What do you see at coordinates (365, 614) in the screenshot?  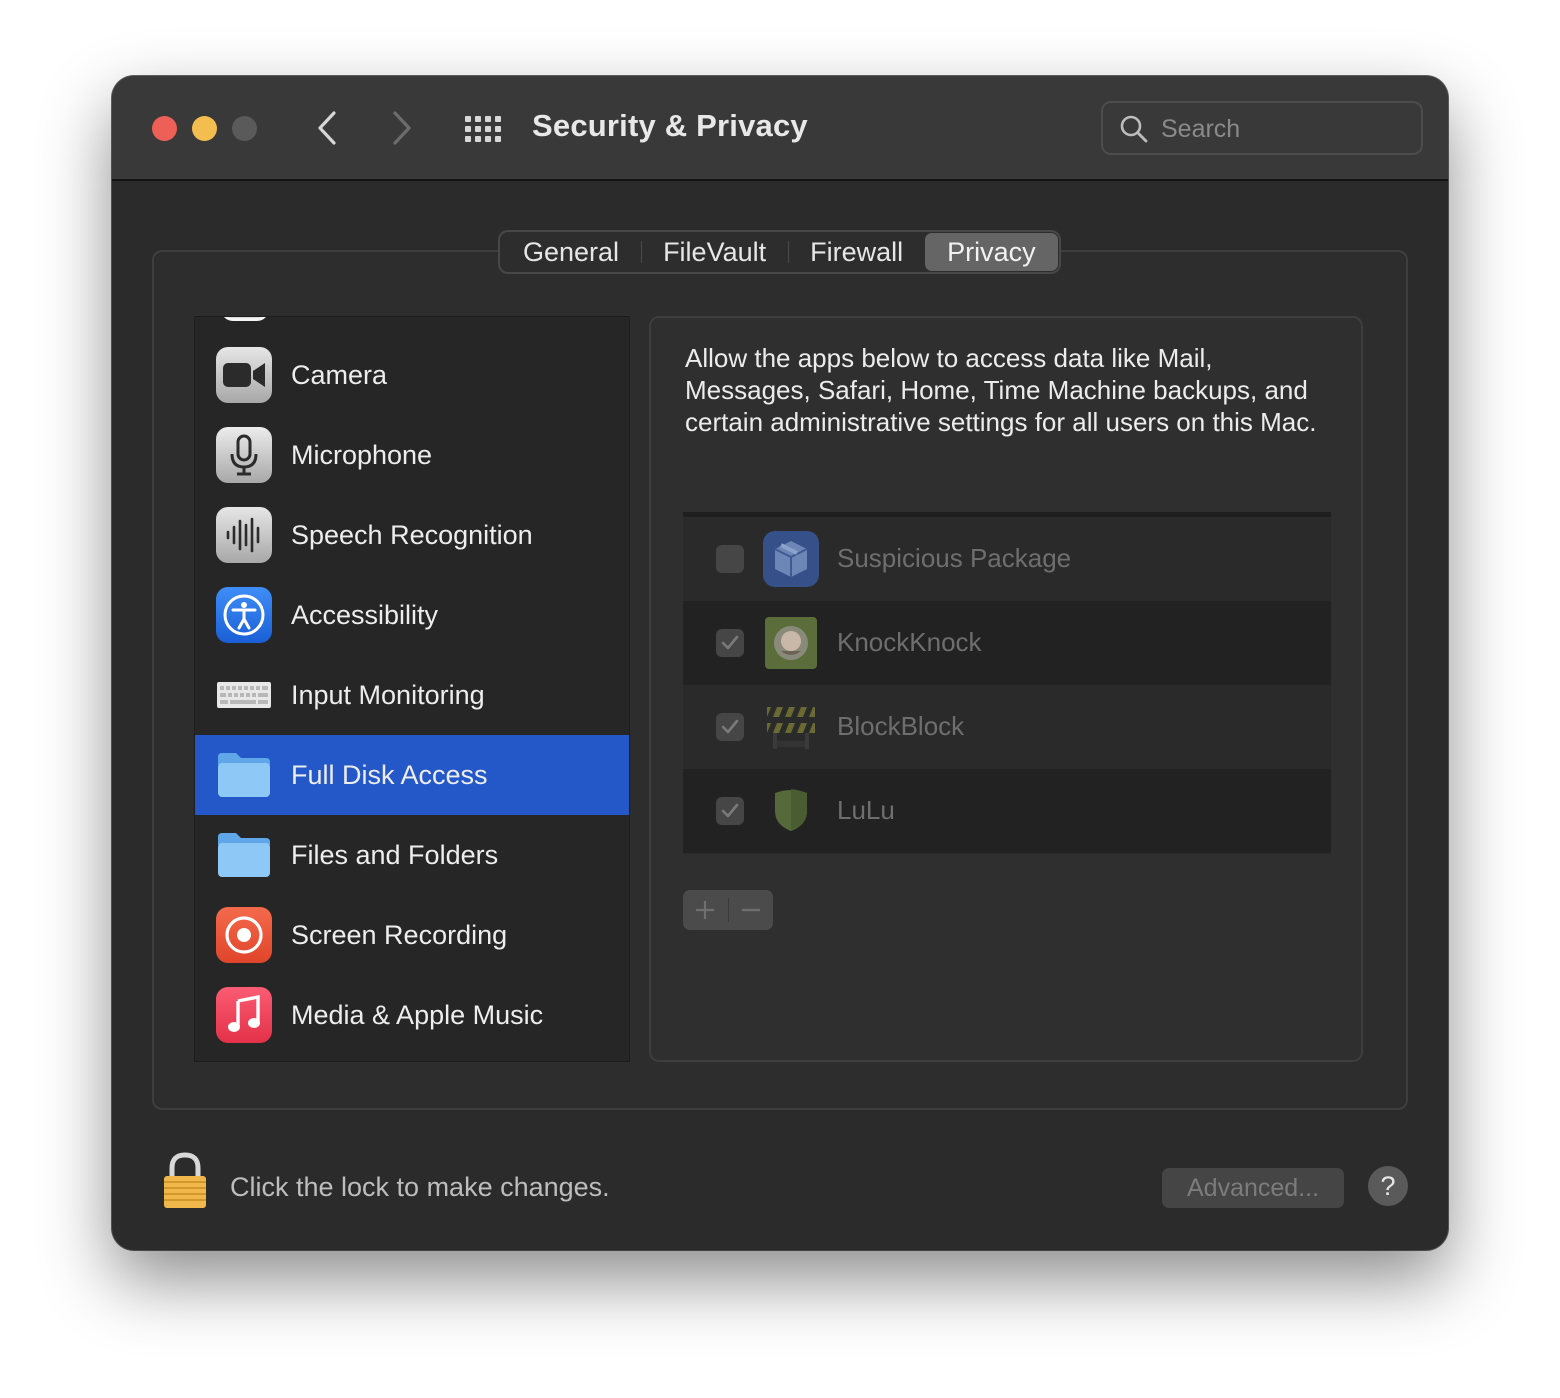 I see `sidebar-item-label: Accessibility` at bounding box center [365, 614].